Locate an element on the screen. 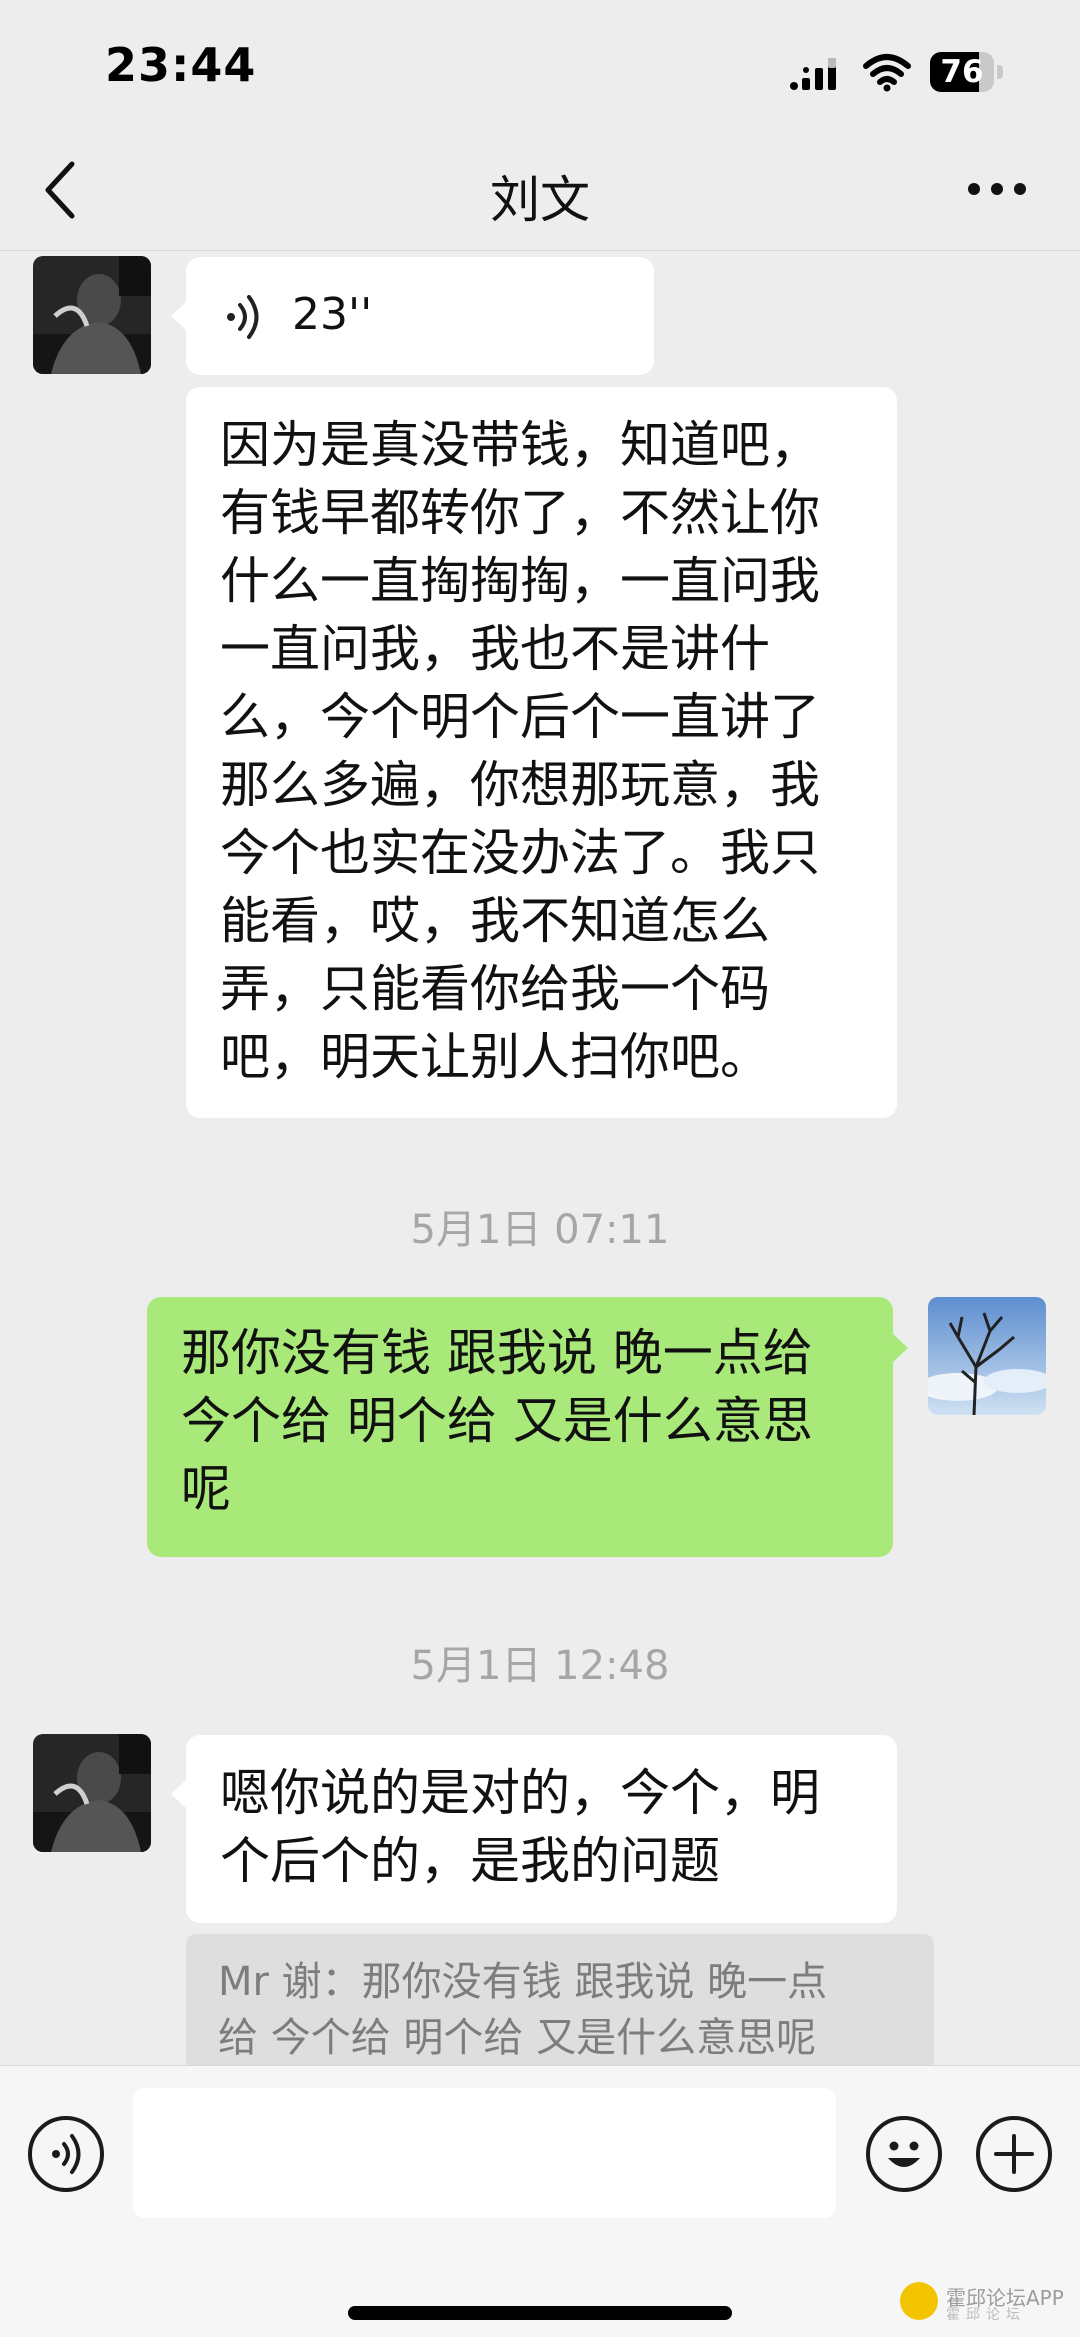 This screenshot has width=1080, height=2337. wifi-icon is located at coordinates (887, 73).